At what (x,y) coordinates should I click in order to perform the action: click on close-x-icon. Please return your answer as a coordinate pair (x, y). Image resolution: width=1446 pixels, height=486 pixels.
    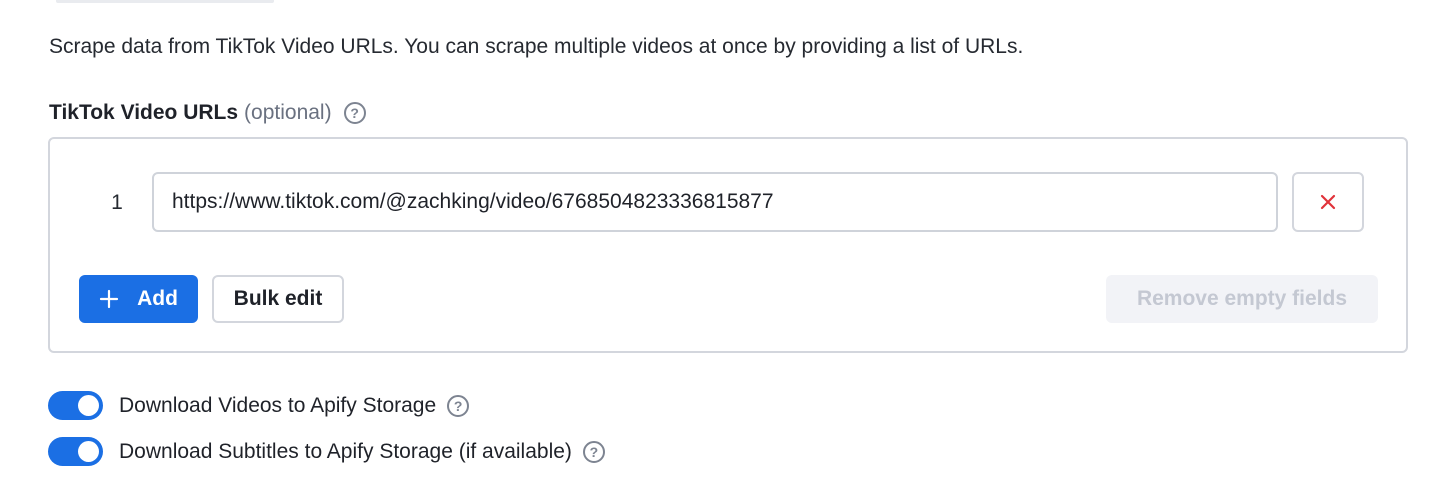
    Looking at the image, I should click on (1328, 202).